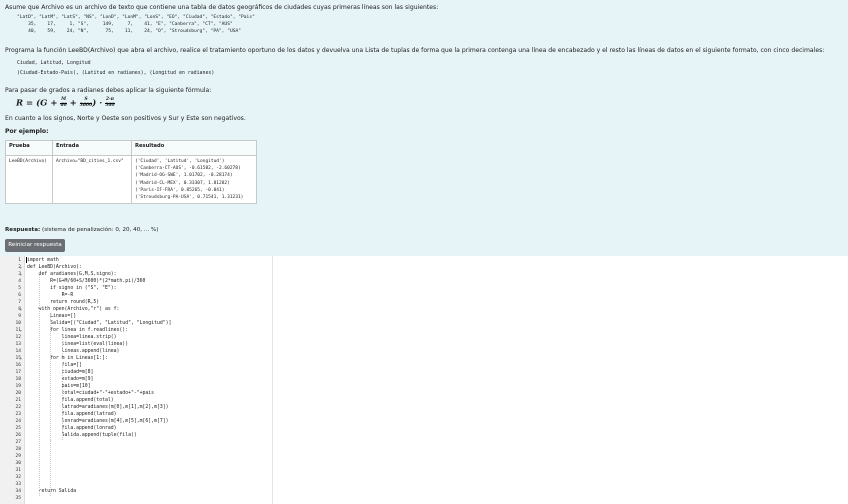 The height and width of the screenshot is (504, 848). What do you see at coordinates (72, 338) in the screenshot?
I see `code-line: linea=linea.strip()` at bounding box center [72, 338].